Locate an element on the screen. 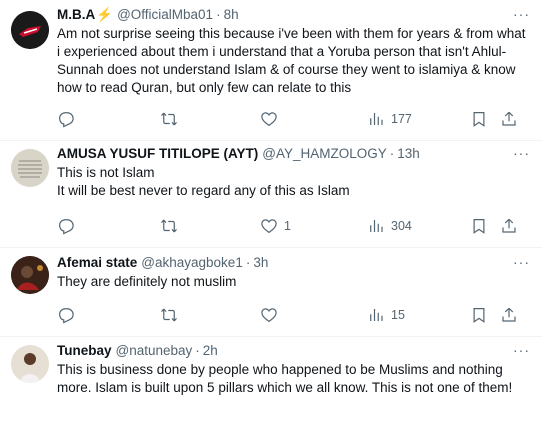  timestamp: 13h is located at coordinates (408, 154).